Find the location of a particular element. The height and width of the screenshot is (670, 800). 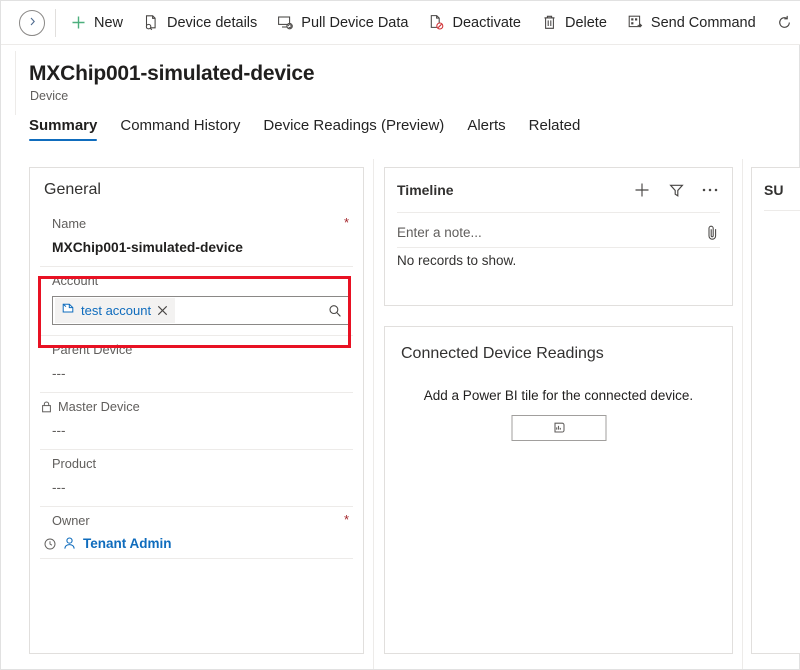

close-icon is located at coordinates (162, 310).